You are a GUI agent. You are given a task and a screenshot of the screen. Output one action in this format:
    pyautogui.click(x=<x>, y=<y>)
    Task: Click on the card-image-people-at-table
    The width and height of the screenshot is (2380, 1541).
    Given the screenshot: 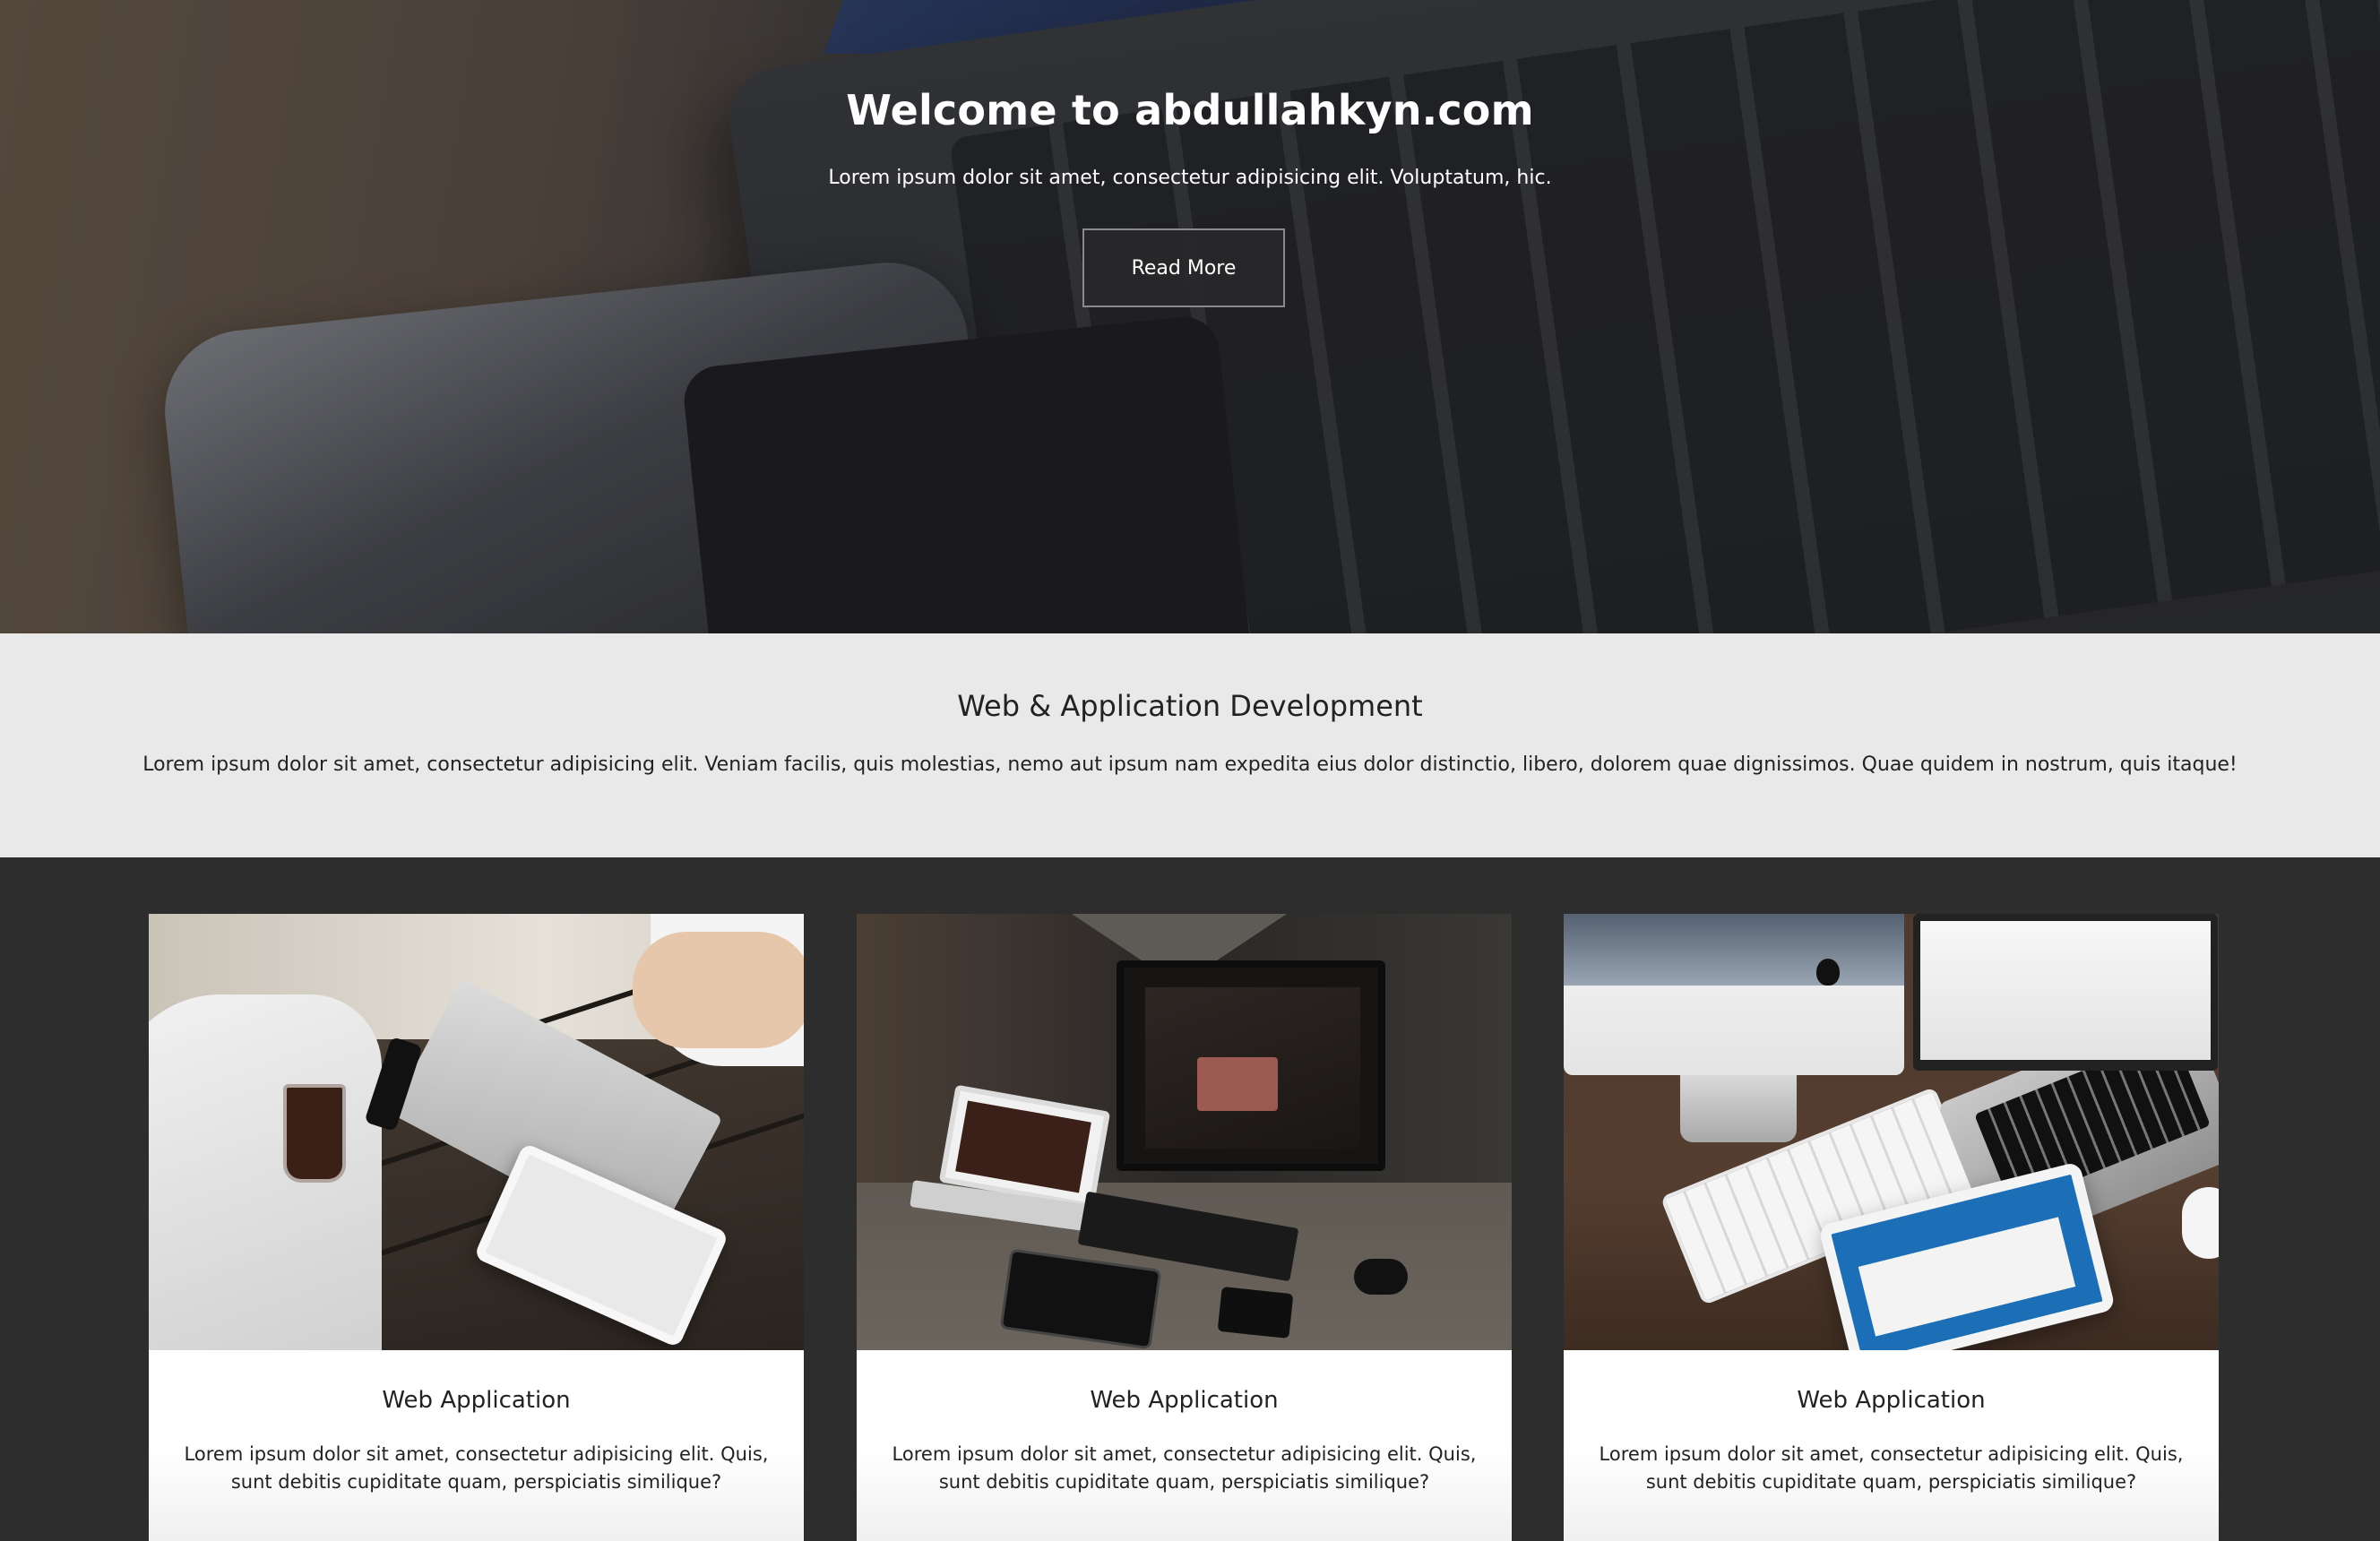 What is the action you would take?
    pyautogui.click(x=477, y=1132)
    